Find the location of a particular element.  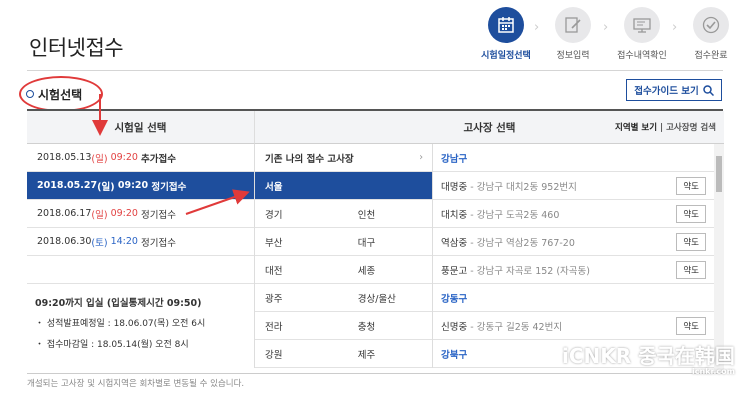

search-icon is located at coordinates (708, 90).